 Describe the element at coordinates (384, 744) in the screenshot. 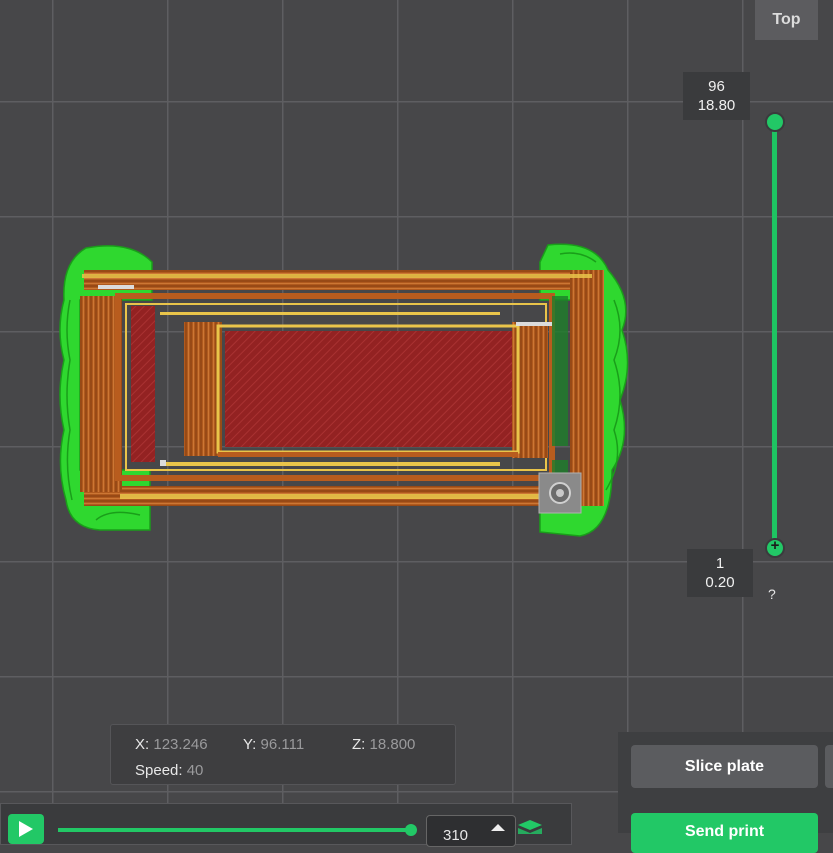

I see `z-readout: Z: 18.800` at that location.